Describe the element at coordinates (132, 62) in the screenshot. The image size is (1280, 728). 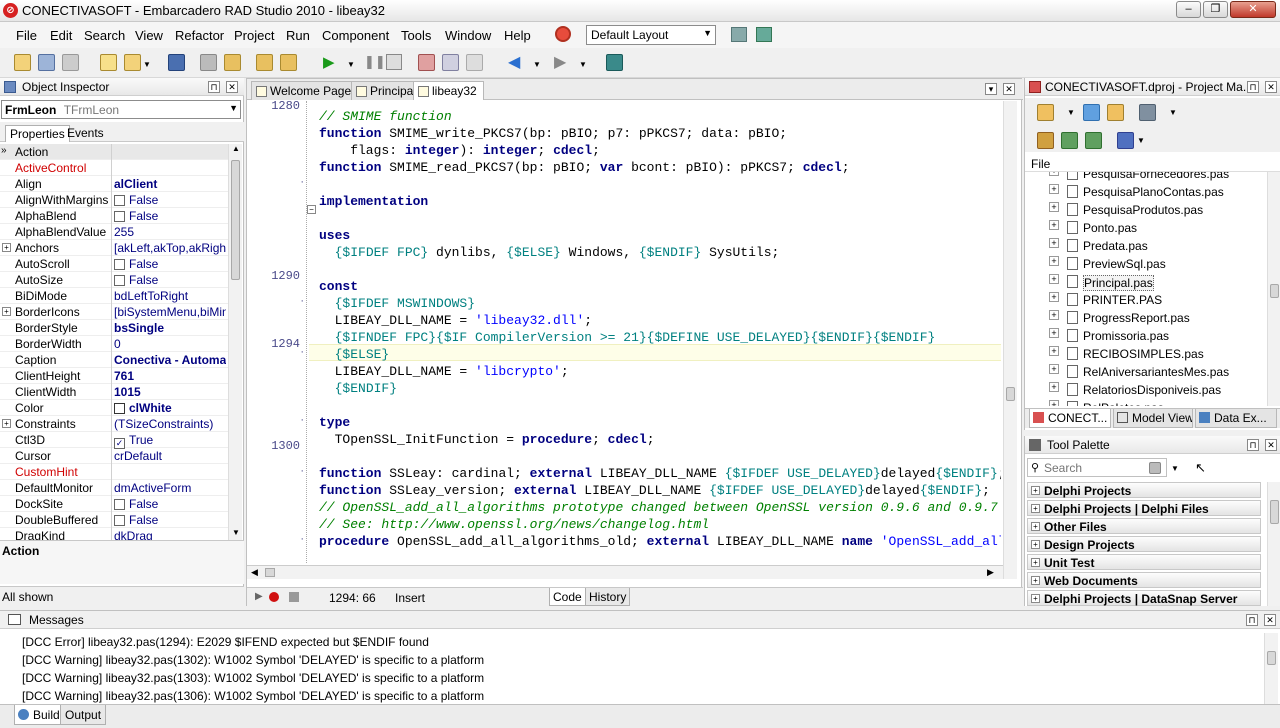
I see `open-icon` at that location.